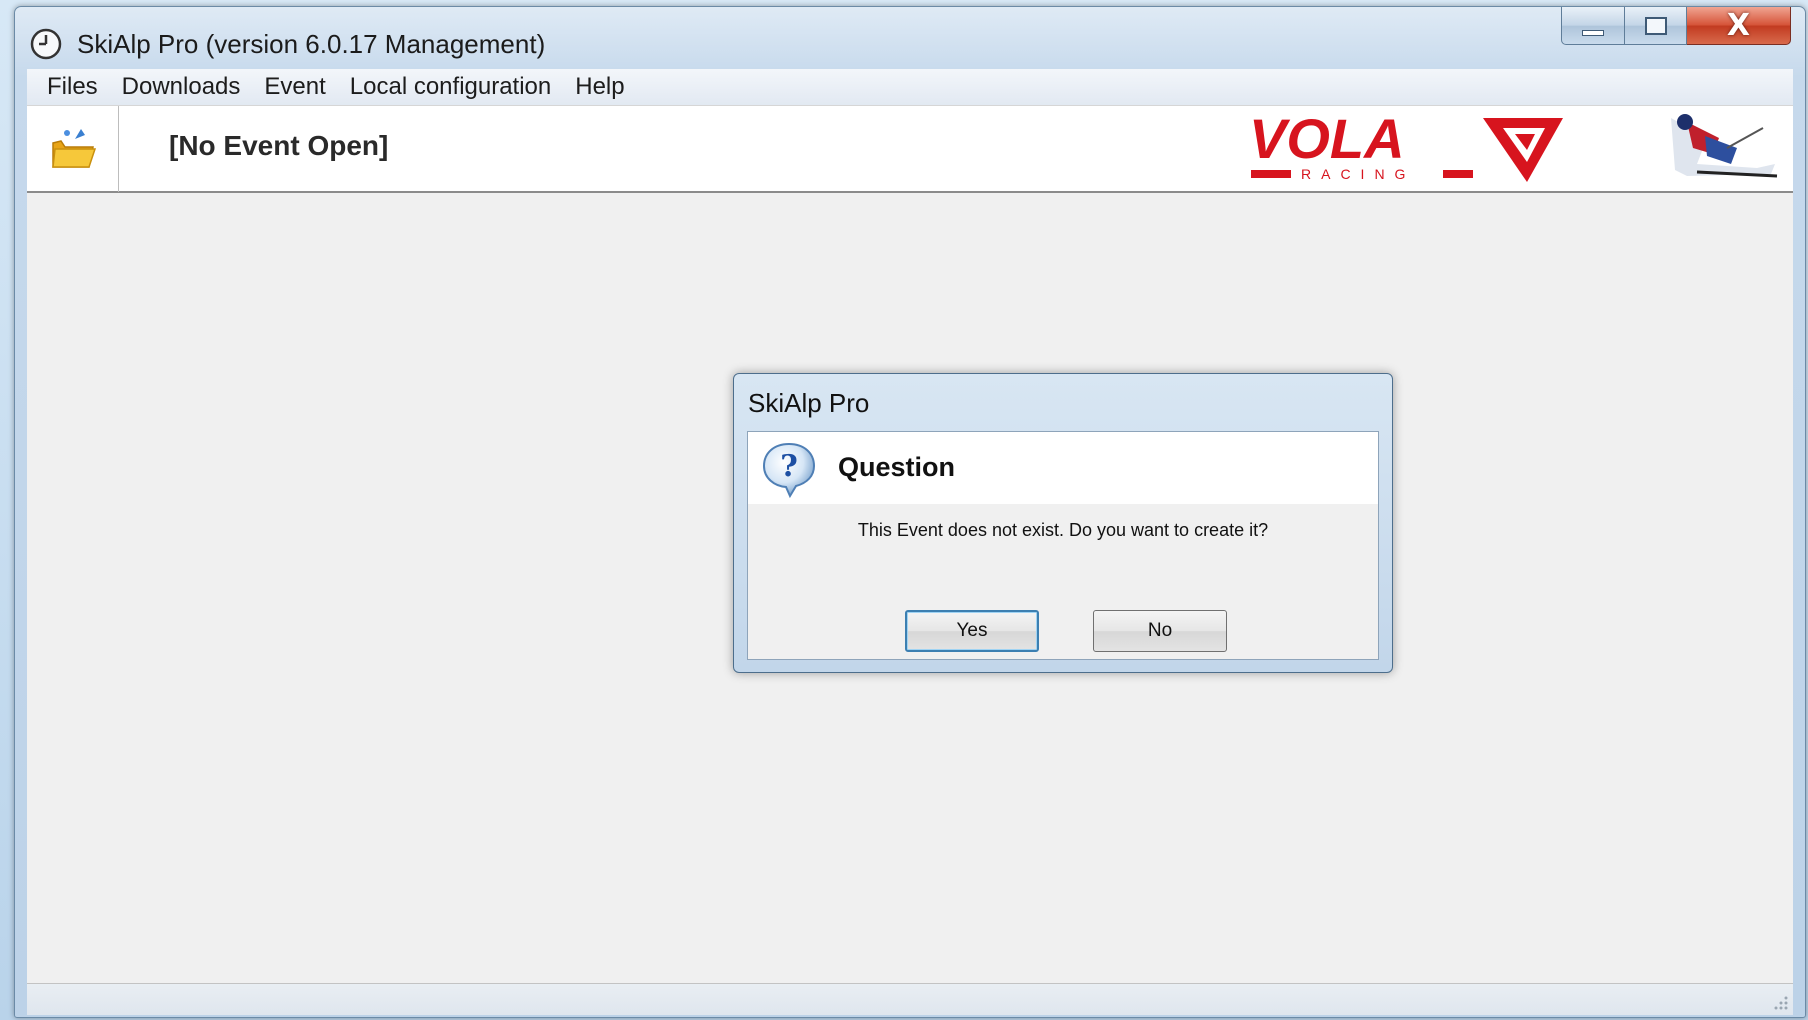 Image resolution: width=1808 pixels, height=1020 pixels. I want to click on question-icon: ?, so click(789, 470).